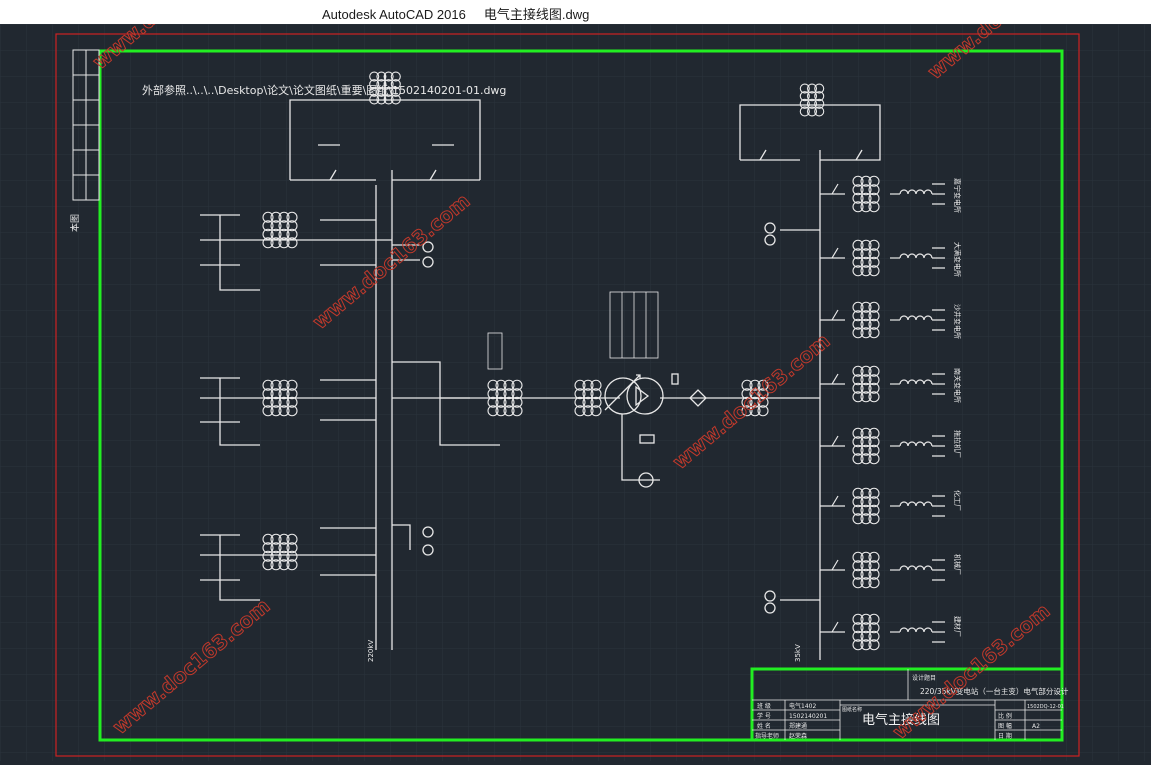 This screenshot has width=1151, height=765. I want to click on bus-35kv-label: 35kV, so click(798, 653).